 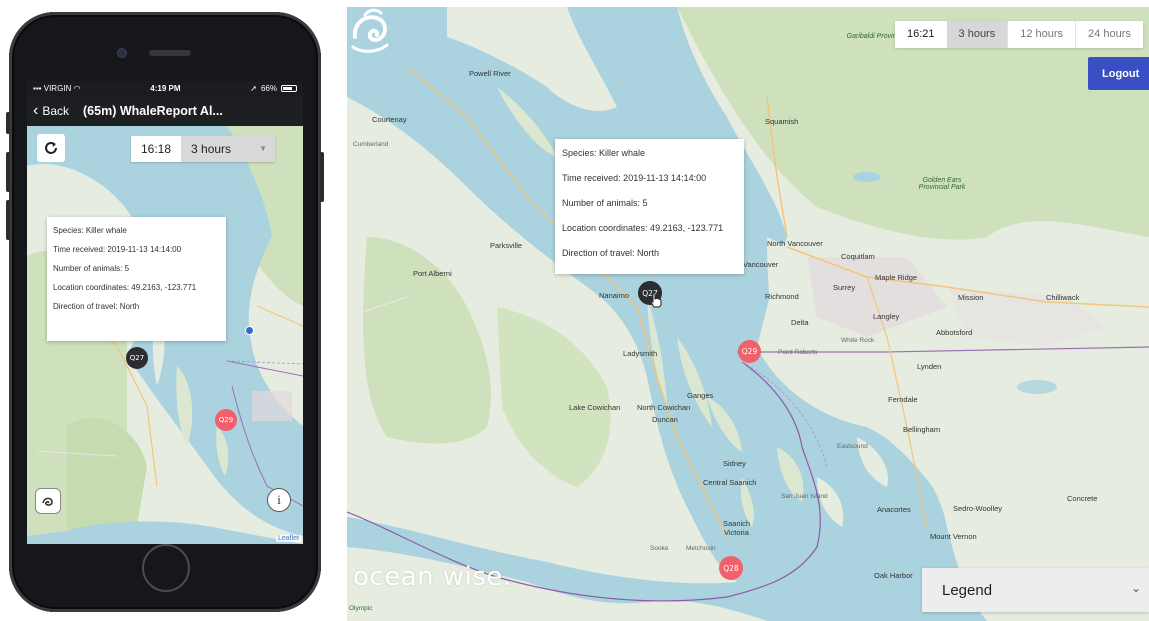 I want to click on place-langley: Langley, so click(x=886, y=316).